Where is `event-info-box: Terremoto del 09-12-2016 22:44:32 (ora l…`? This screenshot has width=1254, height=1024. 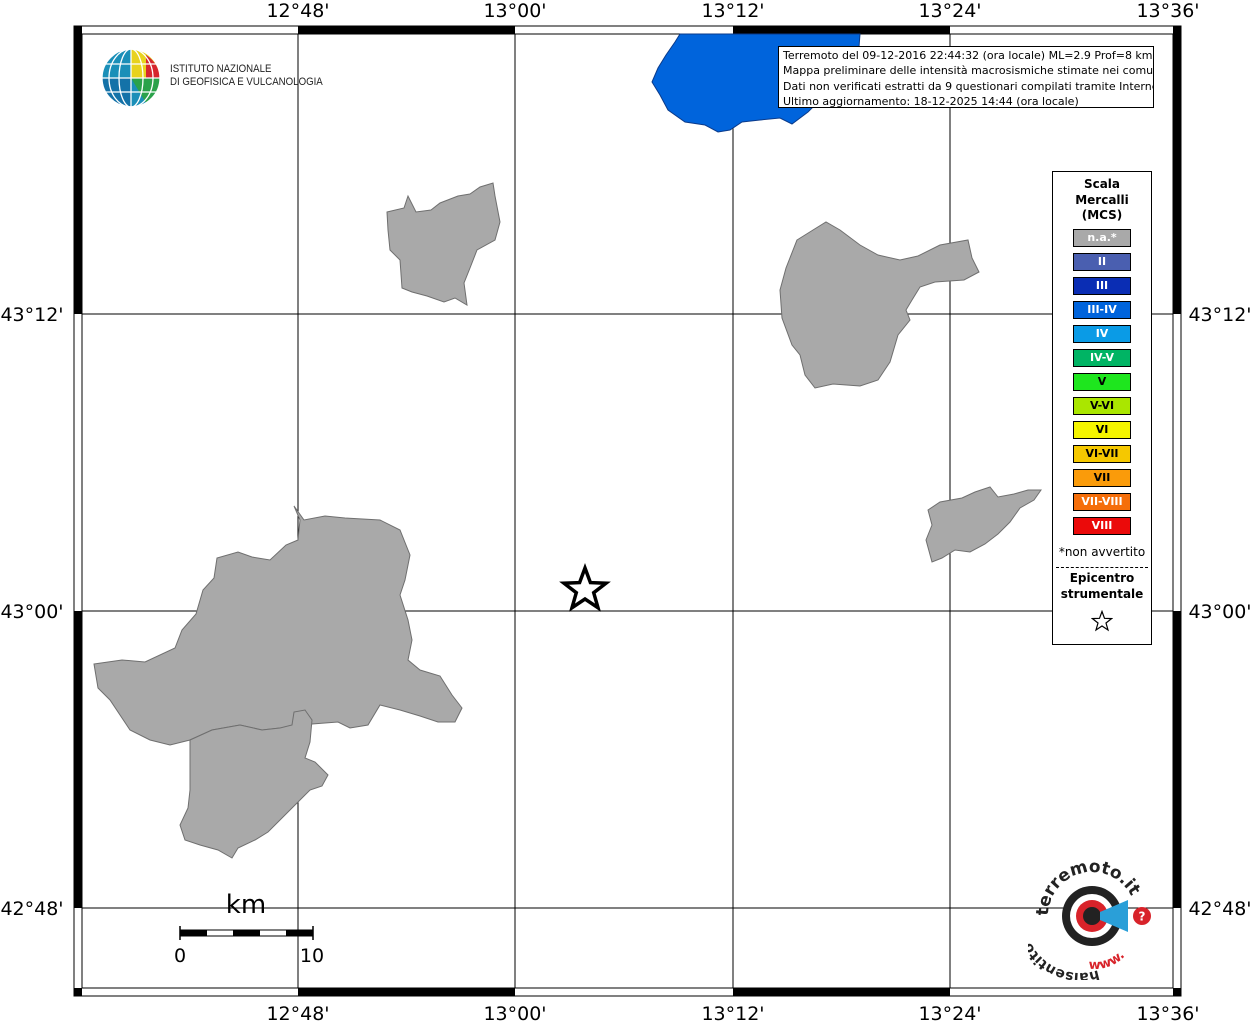 event-info-box: Terremoto del 09-12-2016 22:44:32 (ora l… is located at coordinates (966, 77).